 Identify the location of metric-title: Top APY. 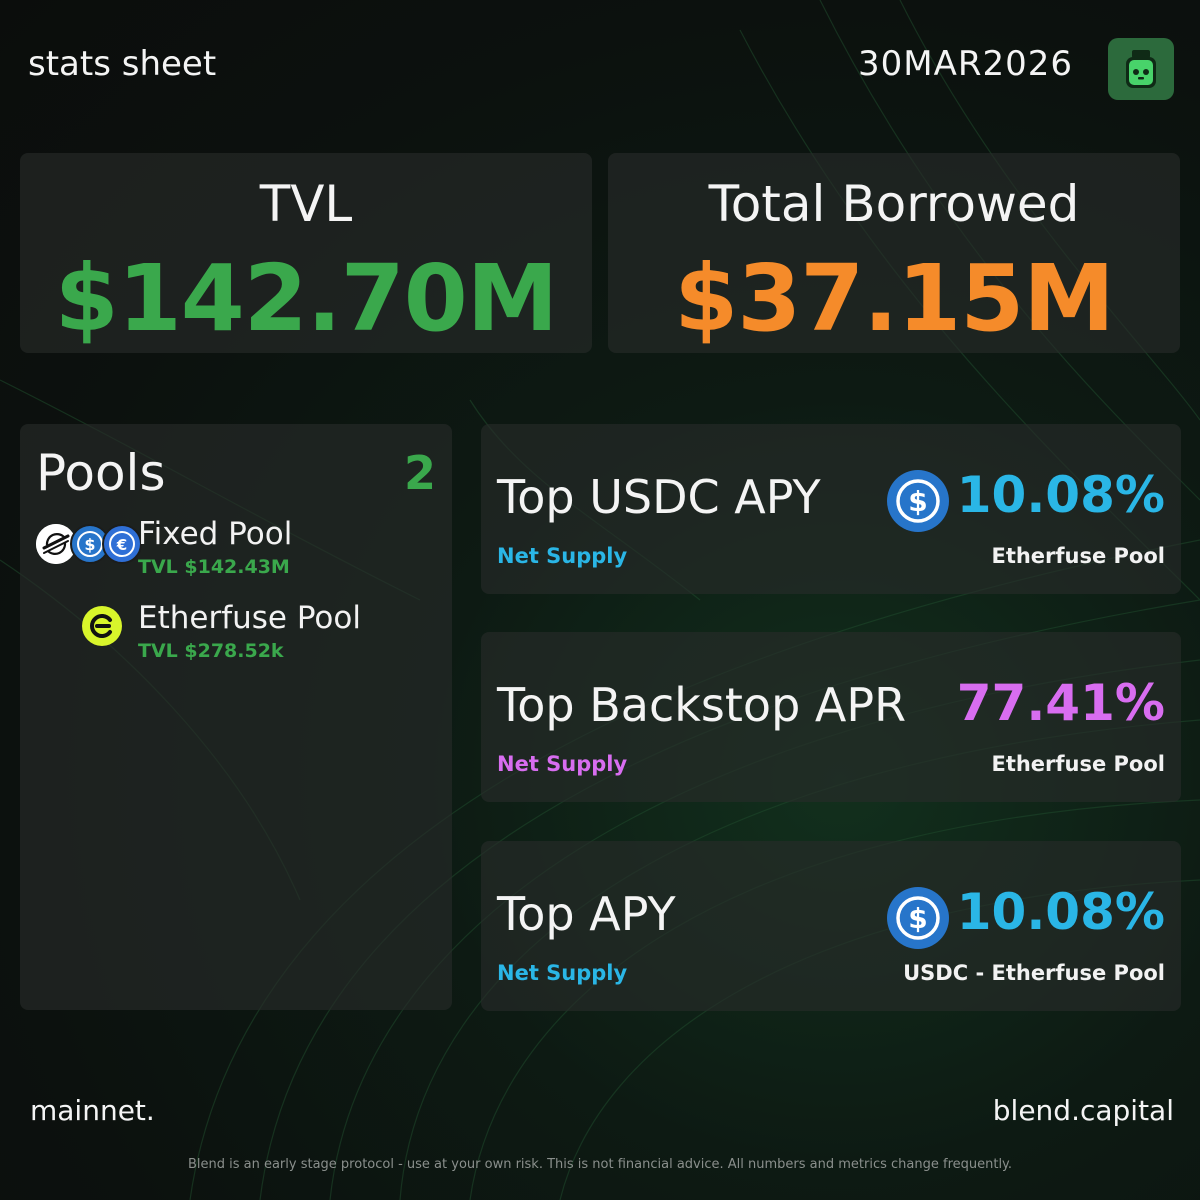
(586, 914).